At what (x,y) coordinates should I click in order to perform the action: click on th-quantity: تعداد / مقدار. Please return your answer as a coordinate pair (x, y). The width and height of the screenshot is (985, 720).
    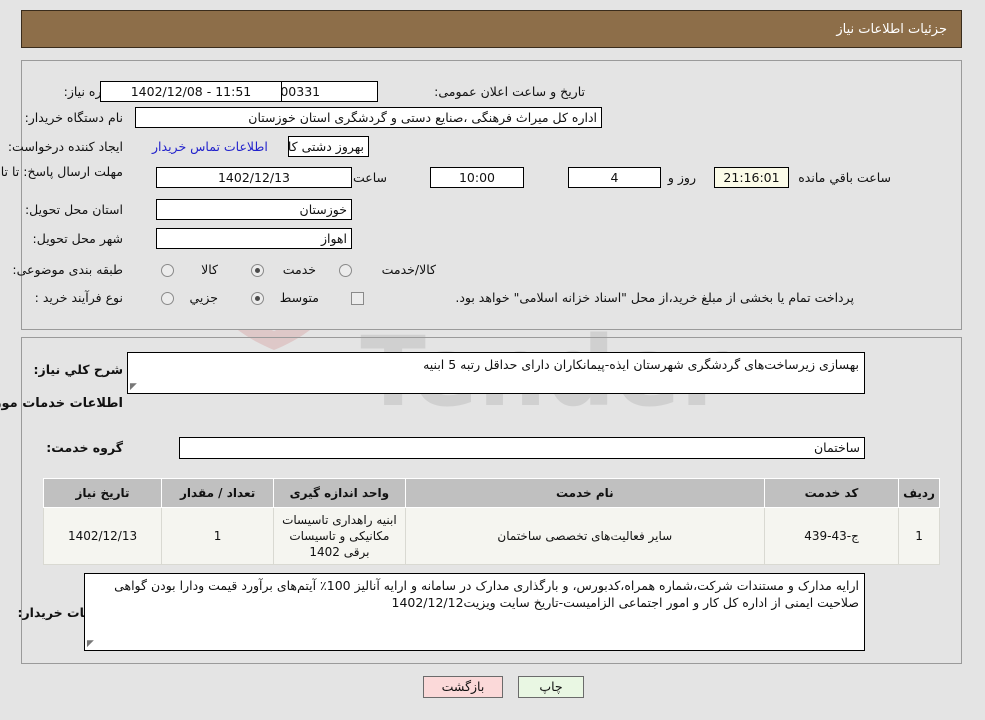
    Looking at the image, I should click on (219, 493).